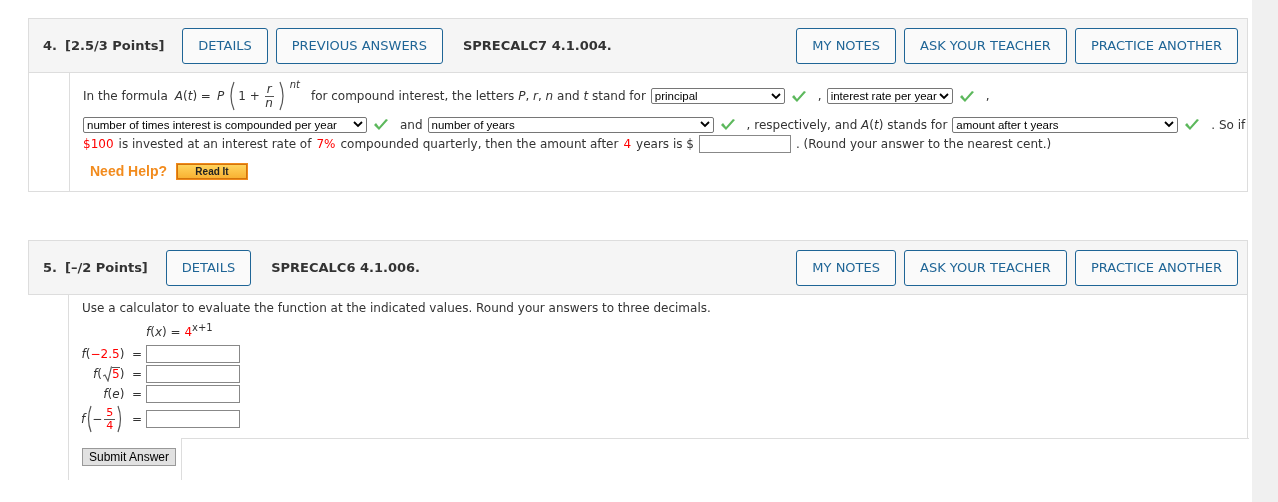 The image size is (1278, 502). What do you see at coordinates (478, 96) in the screenshot?
I see `question-text: for compound interest, the letters P, r, n and t stand for` at bounding box center [478, 96].